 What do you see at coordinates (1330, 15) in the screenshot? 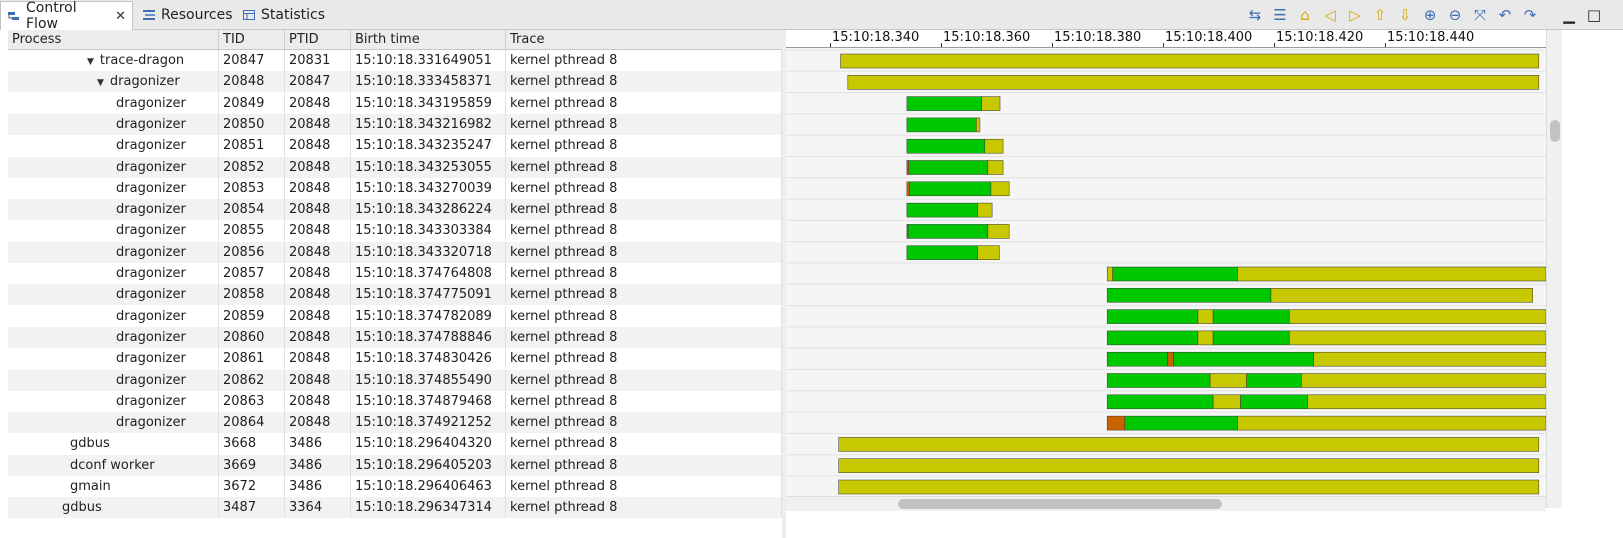
I see `select-previous-event-icon: ◁` at bounding box center [1330, 15].